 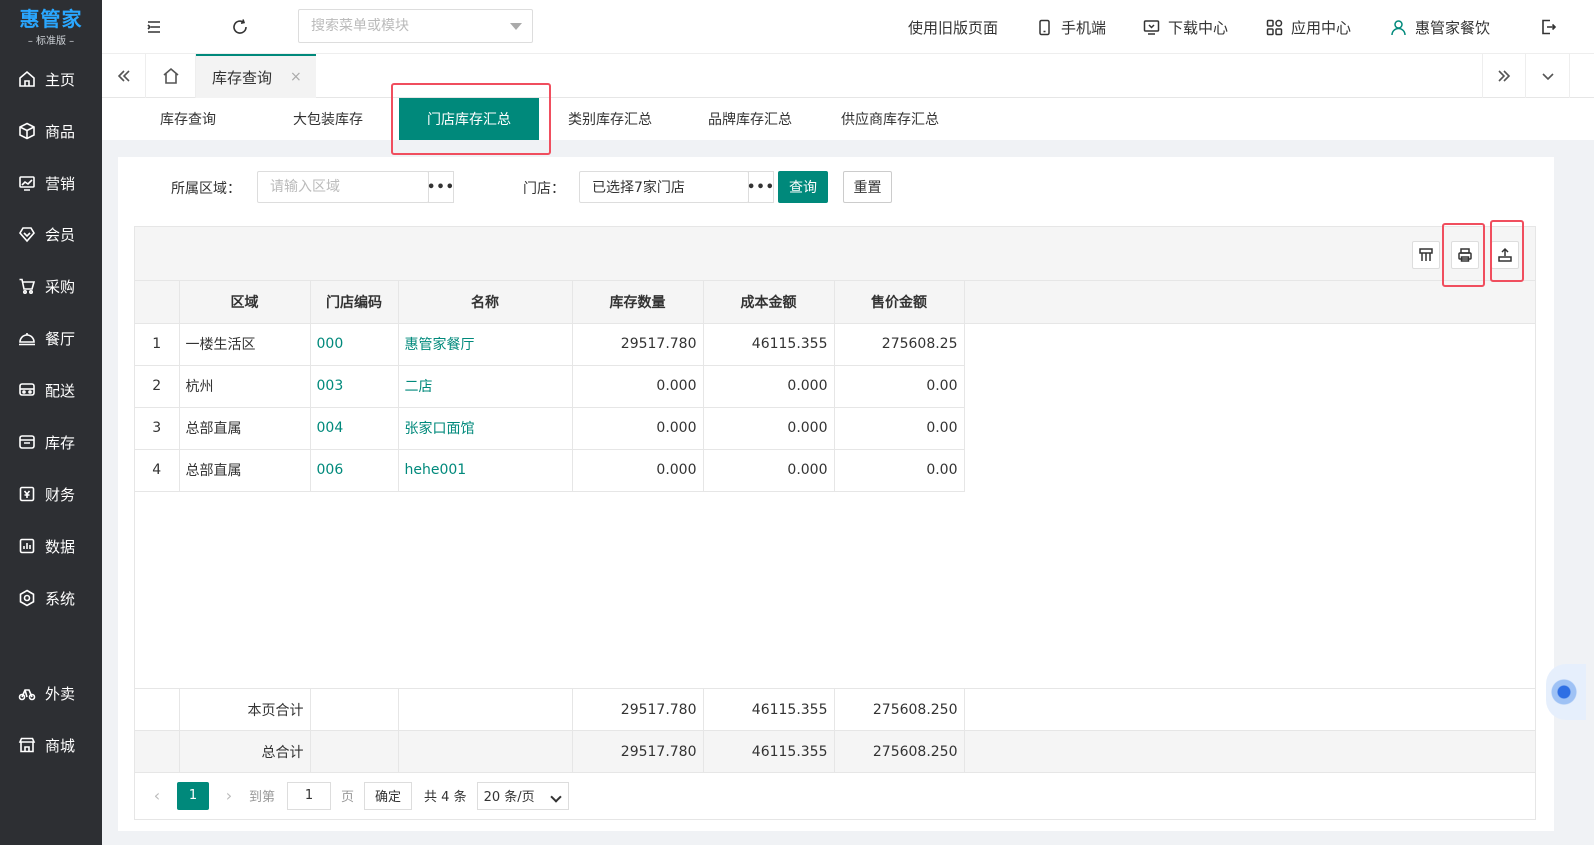 I want to click on app-center-link: 应用中心, so click(x=1308, y=27).